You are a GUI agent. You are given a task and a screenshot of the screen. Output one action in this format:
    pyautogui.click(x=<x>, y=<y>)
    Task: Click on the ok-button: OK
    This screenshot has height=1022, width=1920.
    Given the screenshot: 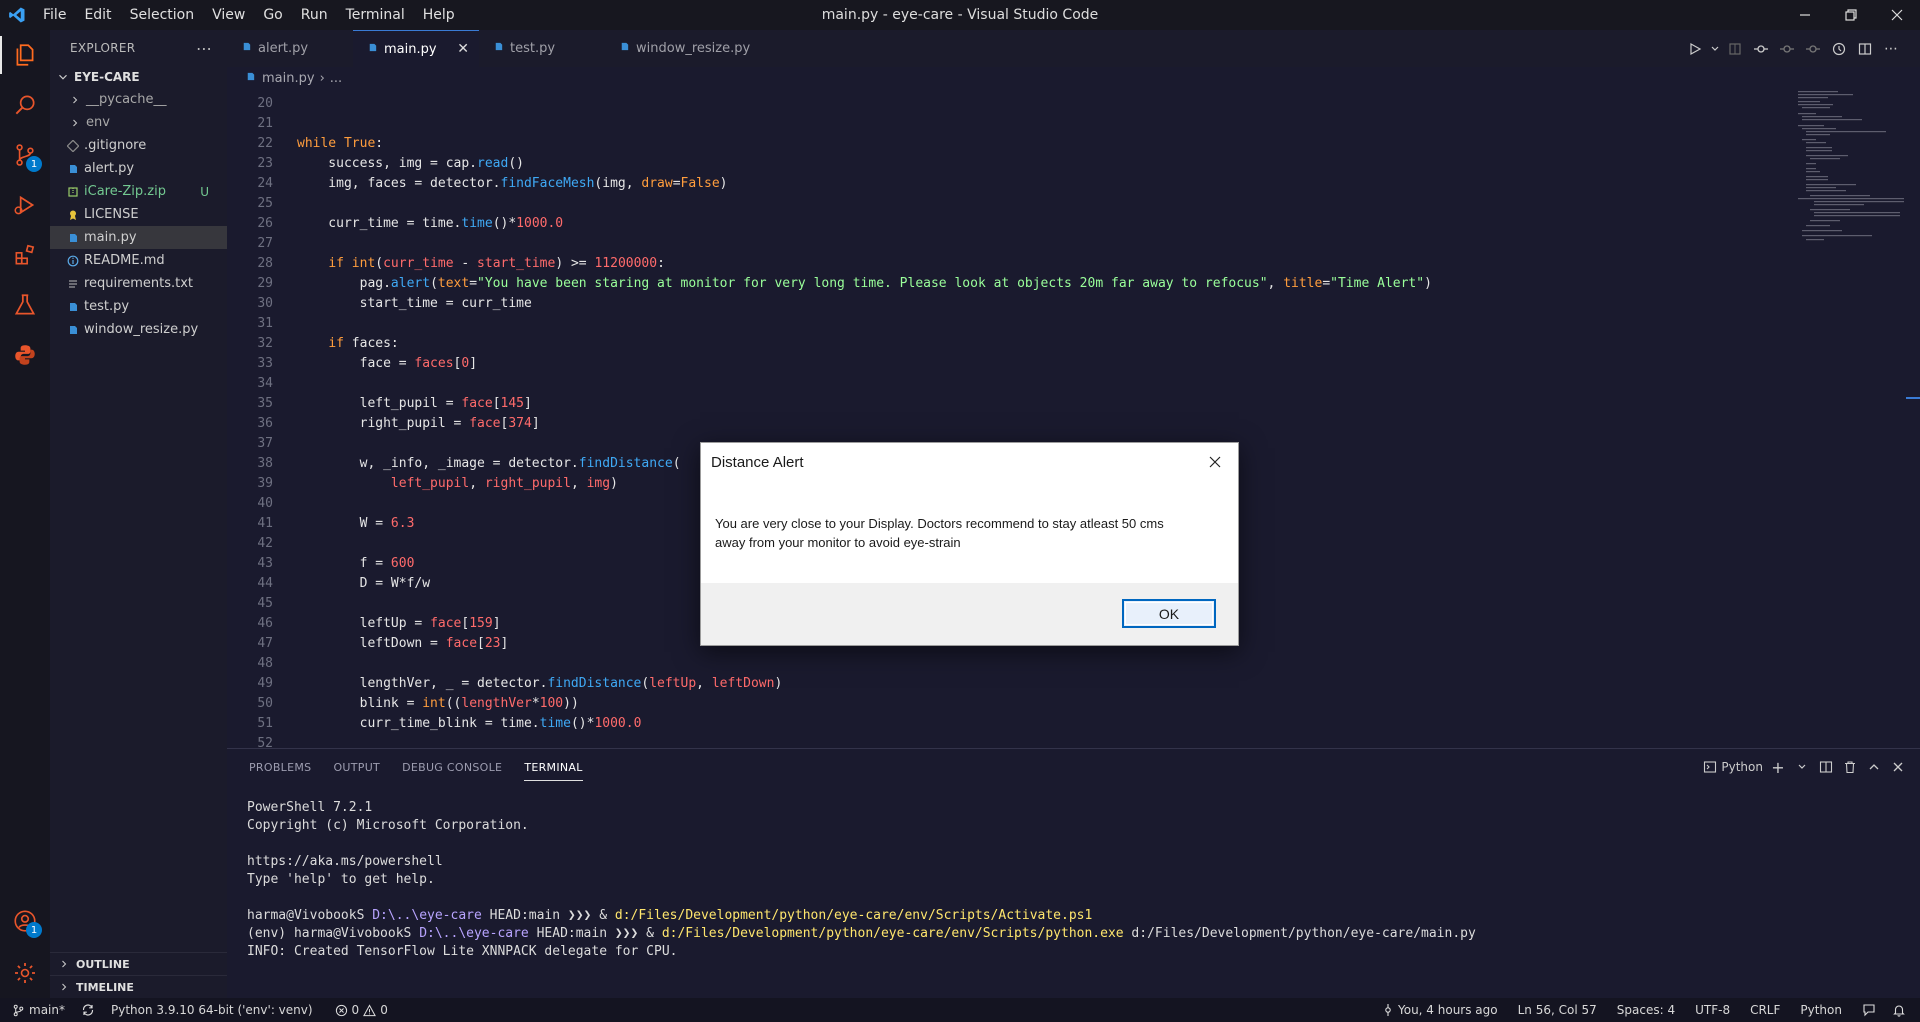 What is the action you would take?
    pyautogui.click(x=1169, y=613)
    